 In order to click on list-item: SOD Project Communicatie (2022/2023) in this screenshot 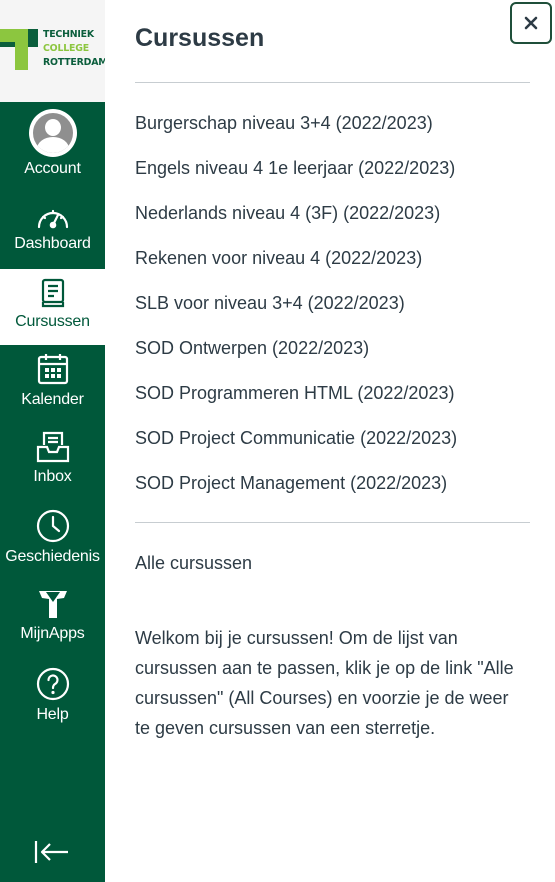, I will do `click(296, 446)`.